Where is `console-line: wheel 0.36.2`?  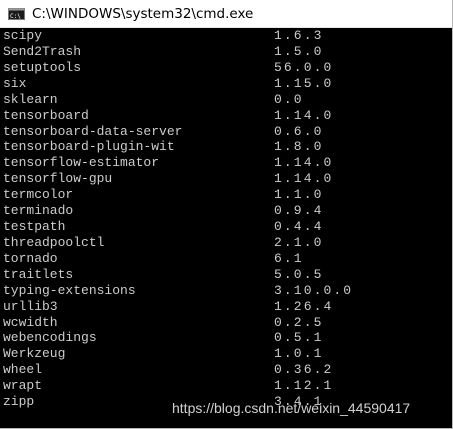 console-line: wheel 0.36.2 is located at coordinates (226, 370).